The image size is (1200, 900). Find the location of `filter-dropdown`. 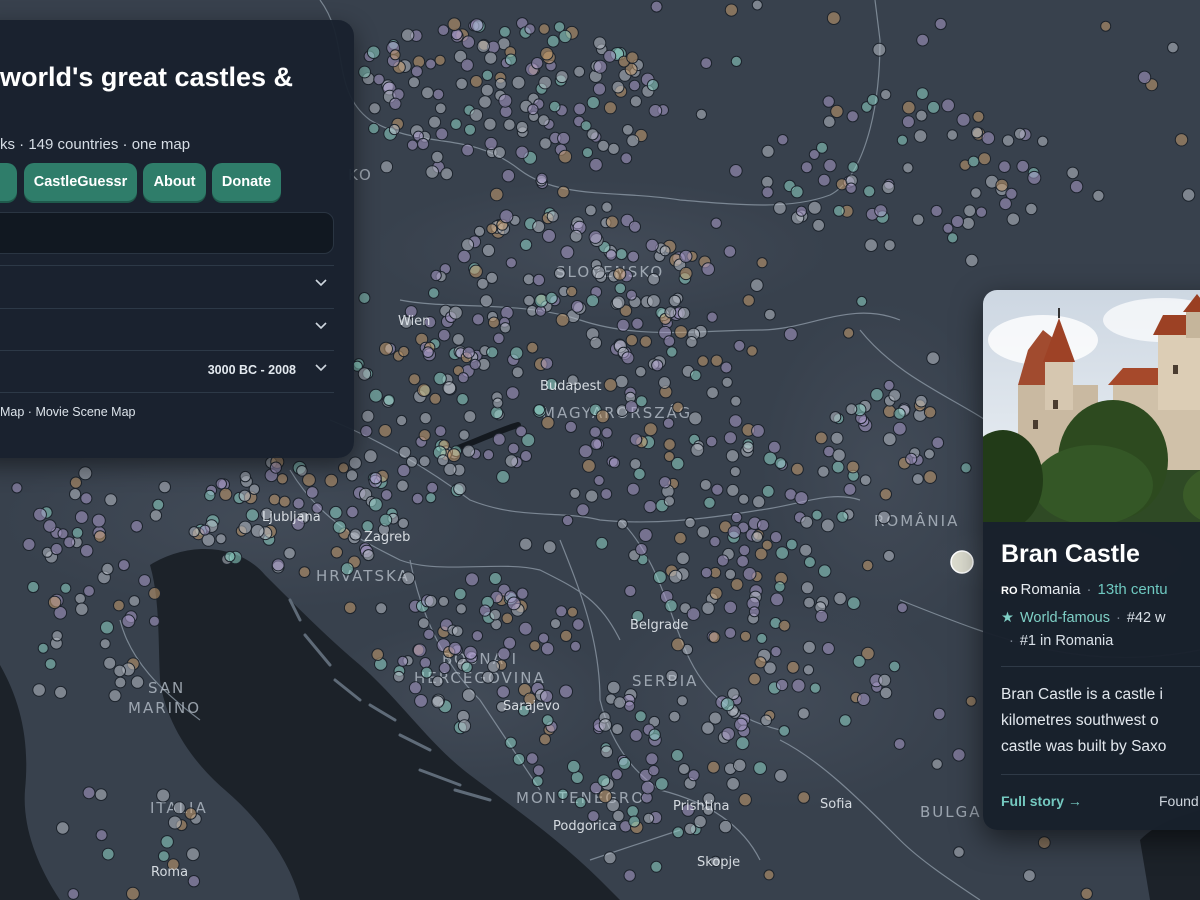

filter-dropdown is located at coordinates (167, 286).